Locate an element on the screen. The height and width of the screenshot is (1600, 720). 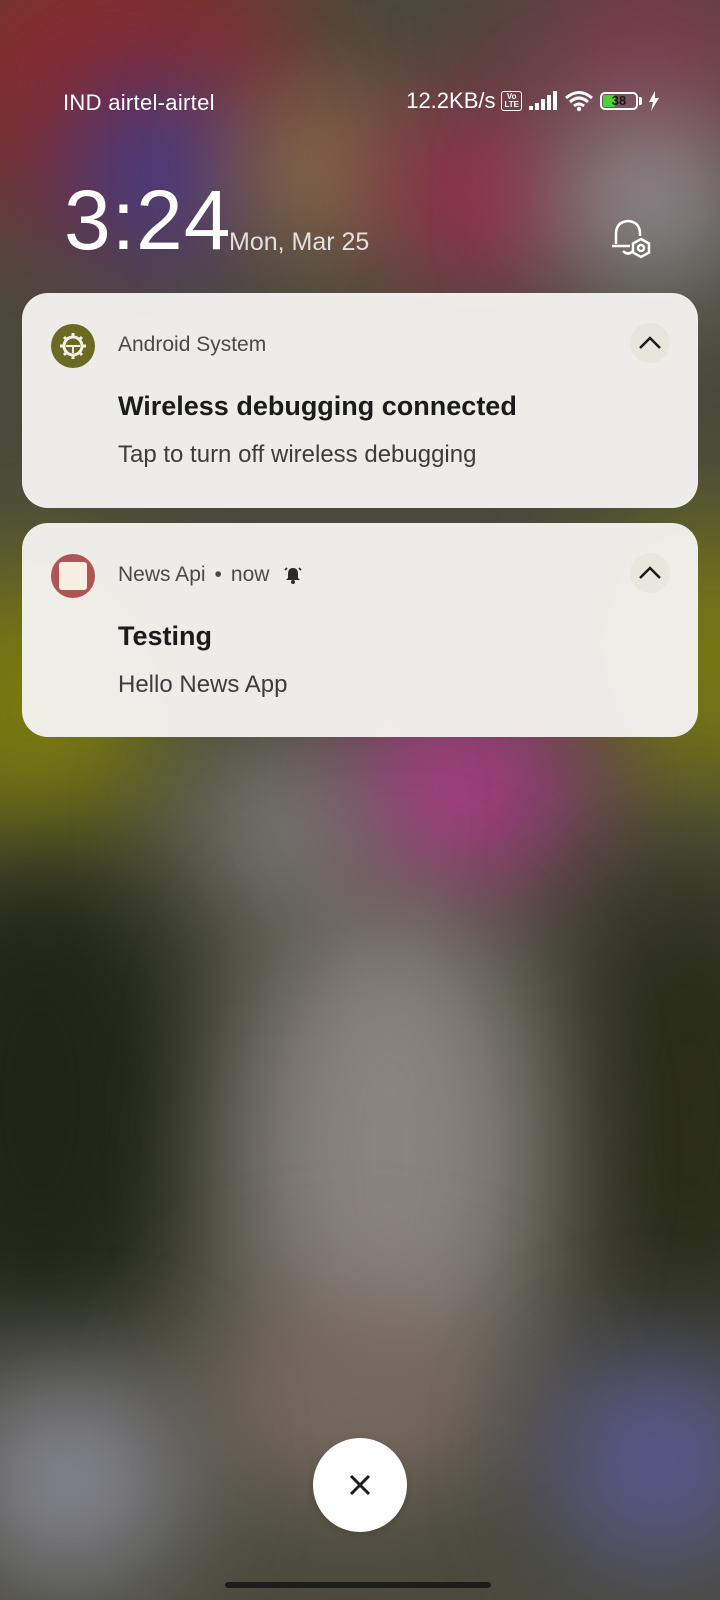
volte-icon: Vo LTE is located at coordinates (511, 101).